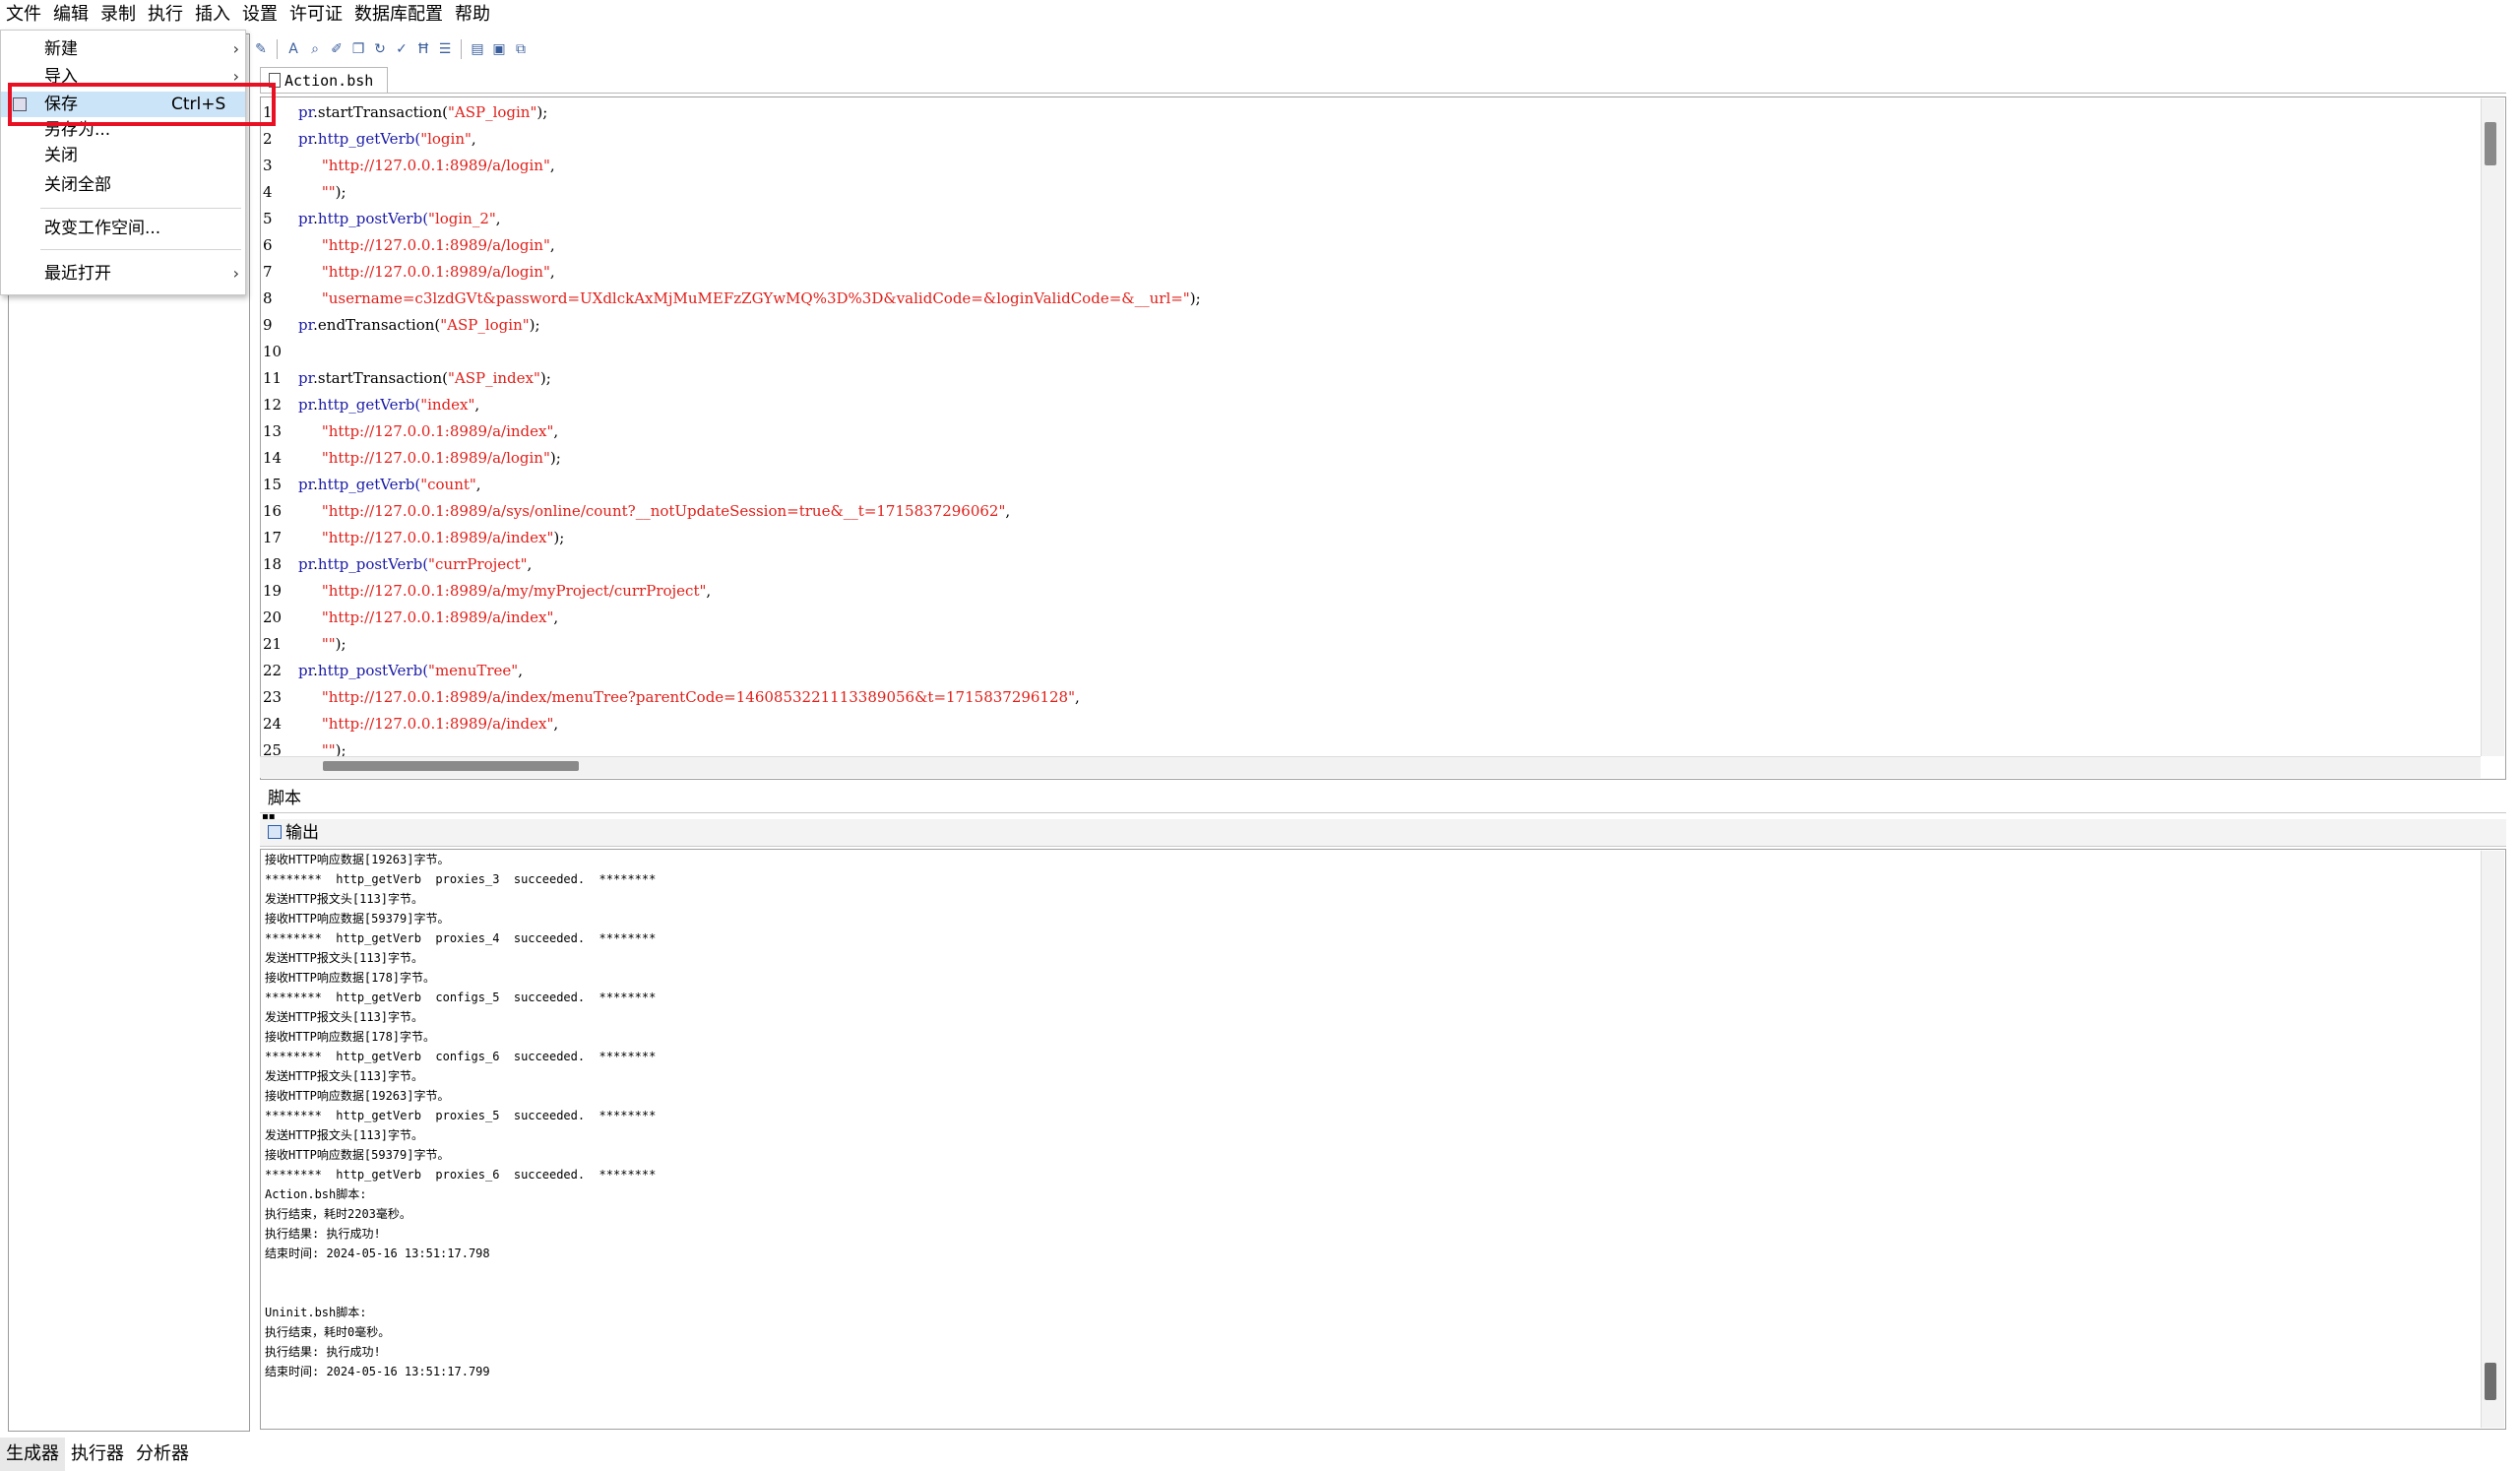 The height and width of the screenshot is (1471, 2520). Describe the element at coordinates (1373, 219) in the screenshot. I see `code-line: 5 pr.http_postVerb("login_2",` at that location.